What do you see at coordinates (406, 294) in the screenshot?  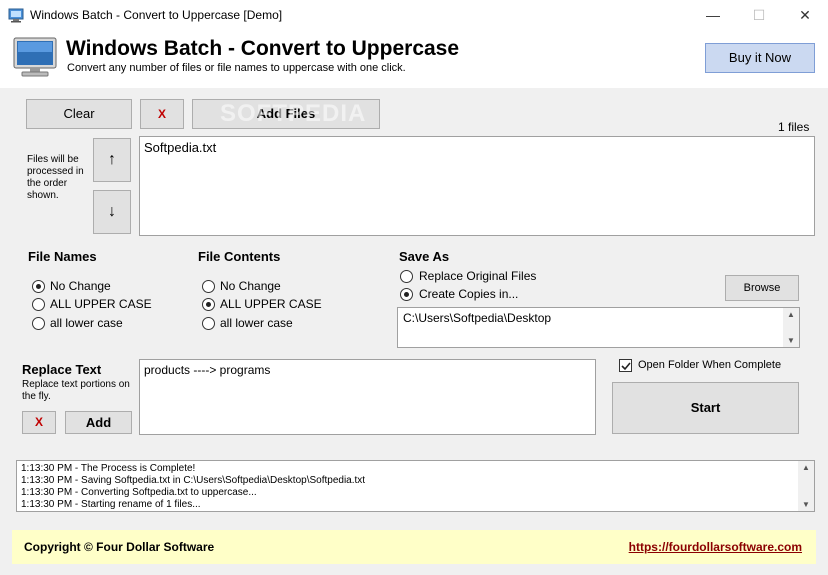 I see `create-copies-radio` at bounding box center [406, 294].